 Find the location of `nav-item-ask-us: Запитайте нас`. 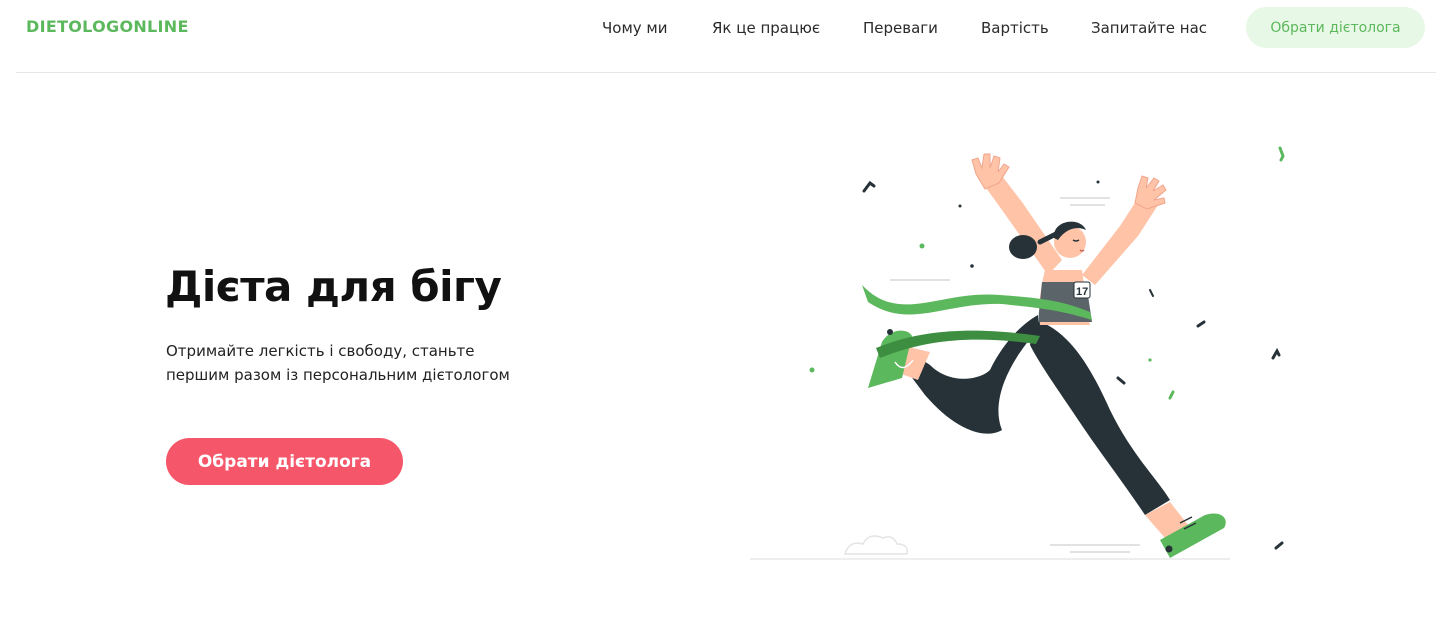

nav-item-ask-us: Запитайте нас is located at coordinates (1149, 28).